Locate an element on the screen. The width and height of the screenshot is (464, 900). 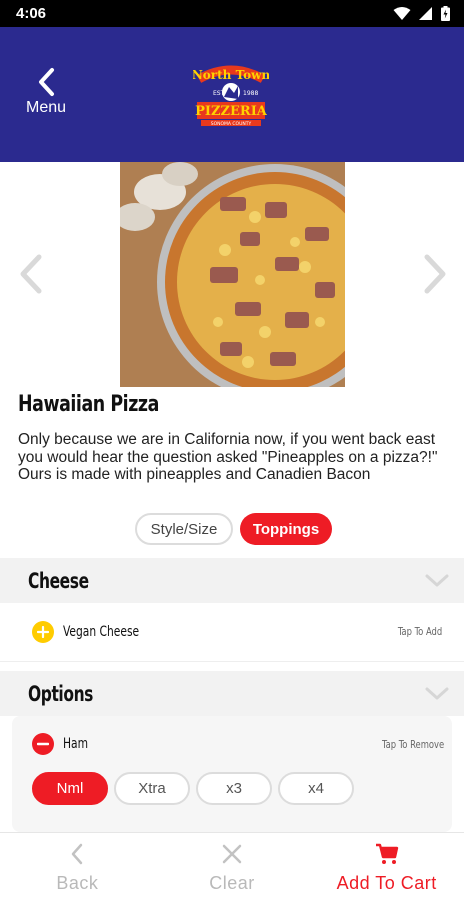
status-icons is located at coordinates (421, 13).